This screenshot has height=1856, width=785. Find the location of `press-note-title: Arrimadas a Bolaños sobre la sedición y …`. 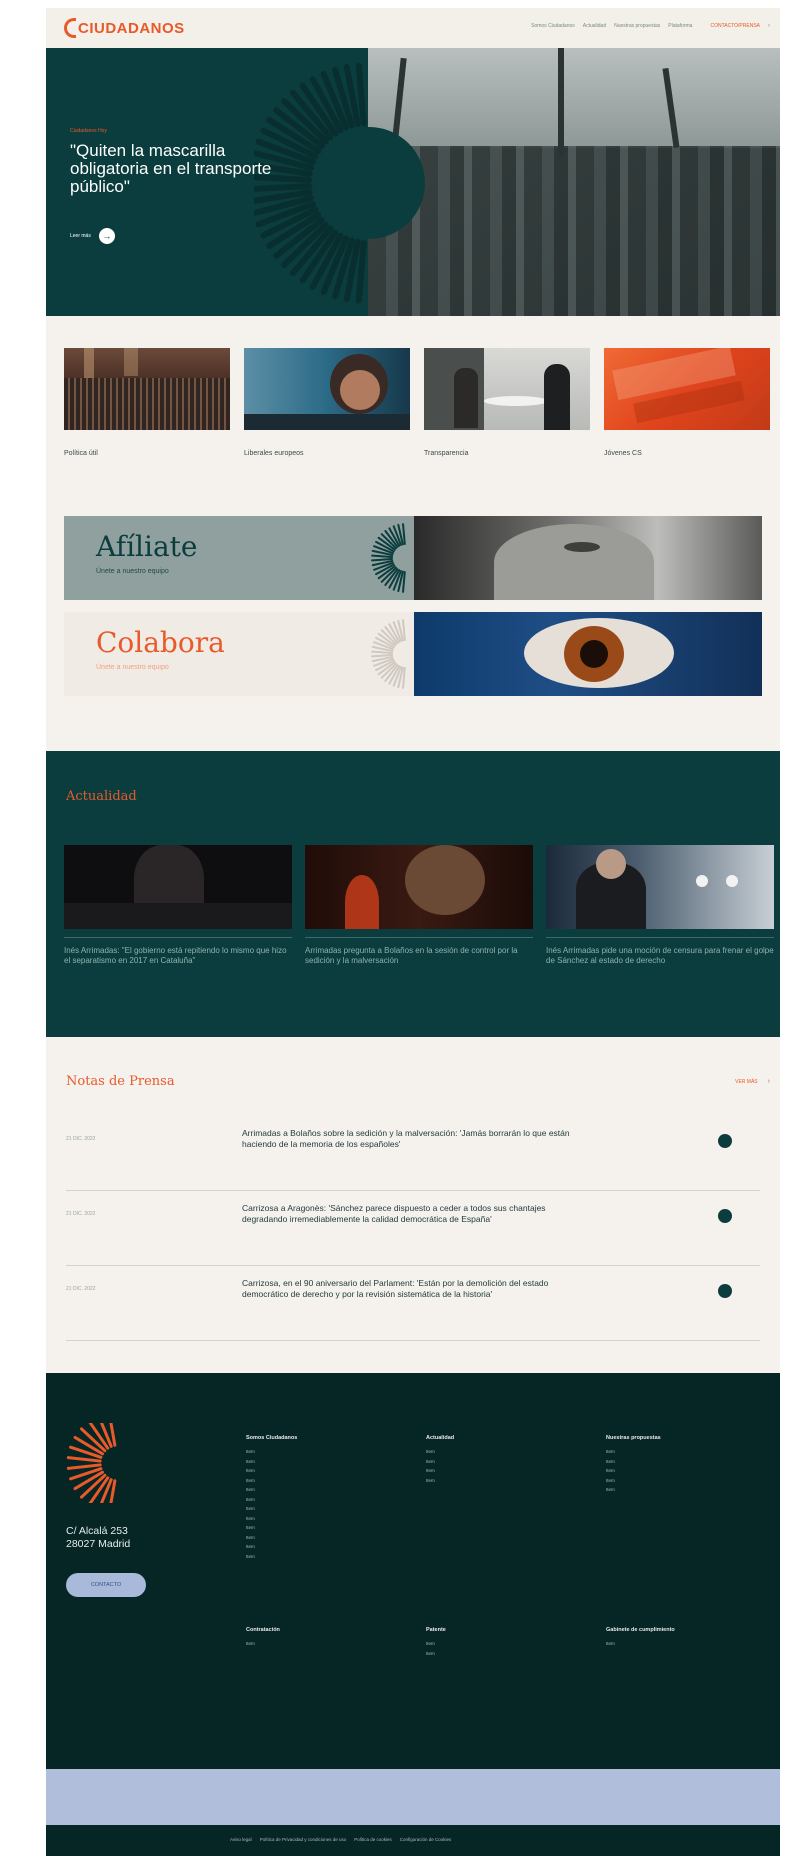

press-note-title: Arrimadas a Bolaños sobre la sedición y … is located at coordinates (417, 1139).